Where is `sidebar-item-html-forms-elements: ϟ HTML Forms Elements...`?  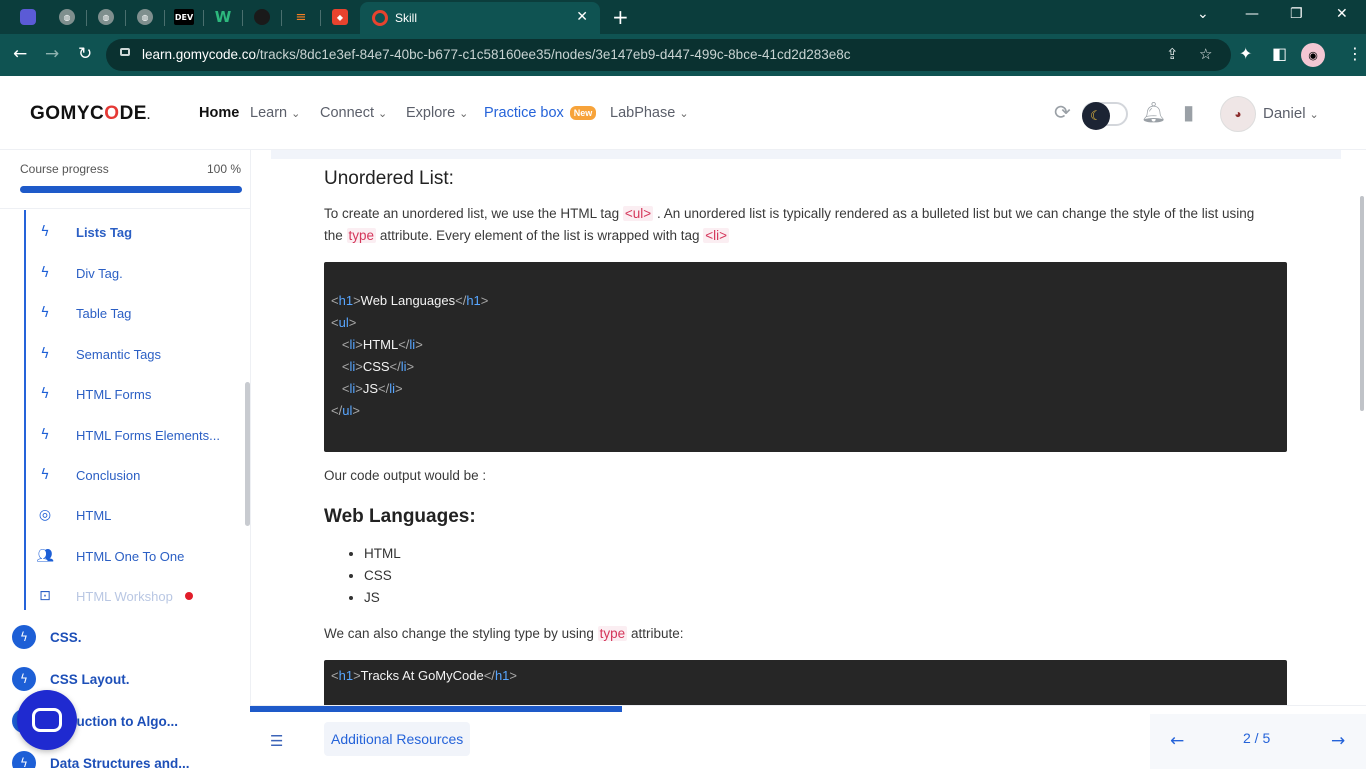 sidebar-item-html-forms-elements: ϟ HTML Forms Elements... is located at coordinates (128, 435).